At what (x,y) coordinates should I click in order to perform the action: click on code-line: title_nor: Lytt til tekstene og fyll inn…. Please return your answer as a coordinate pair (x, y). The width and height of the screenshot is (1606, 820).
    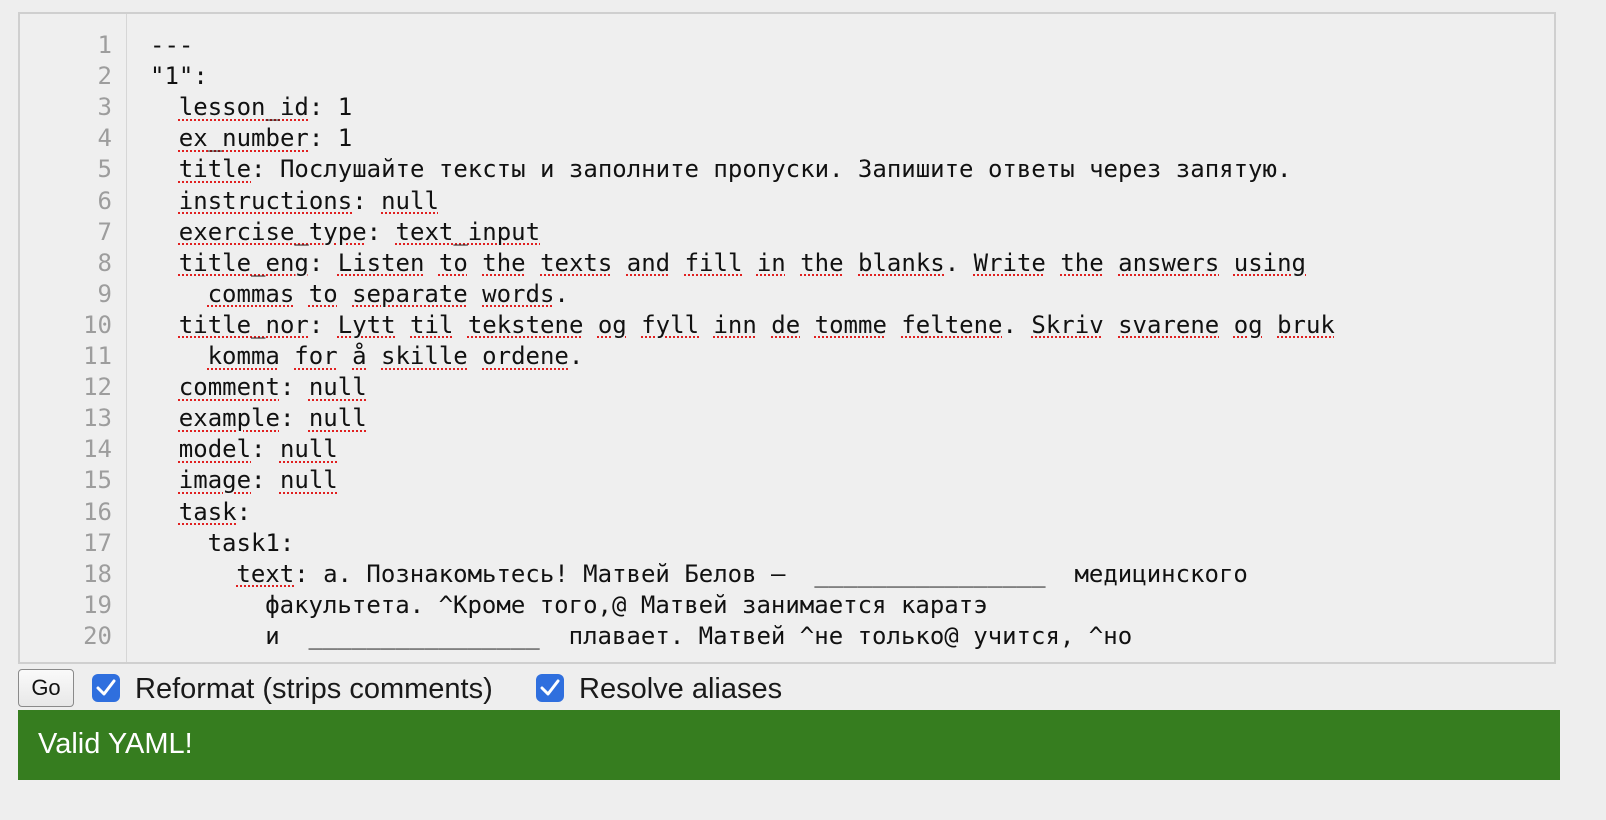
    Looking at the image, I should click on (742, 325).